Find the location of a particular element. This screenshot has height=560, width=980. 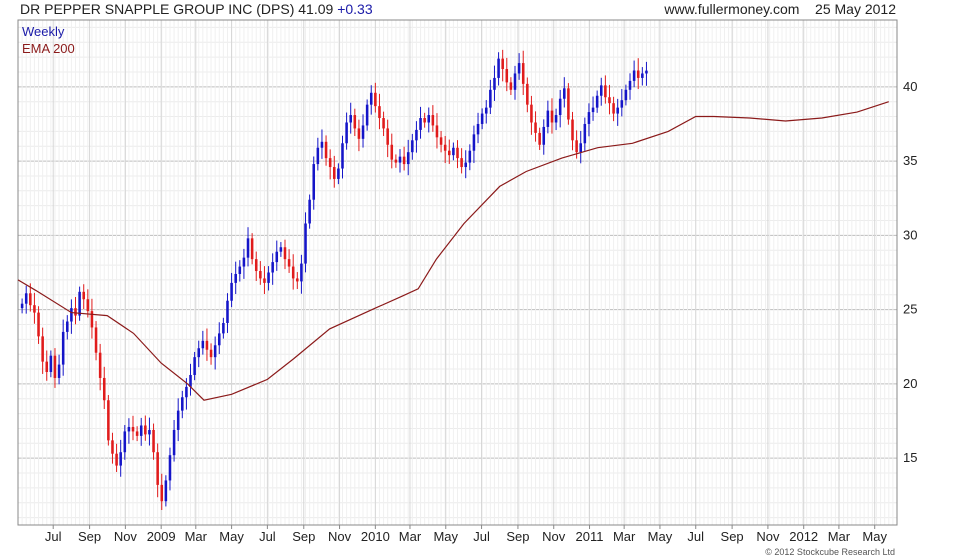

y-tick-label: 35 is located at coordinates (910, 160).